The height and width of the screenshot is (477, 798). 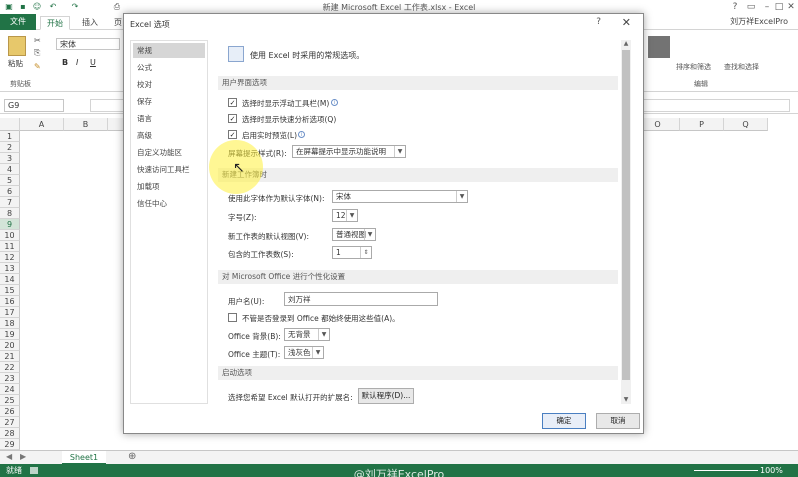 I want to click on scroll-up-icon: ▲, so click(x=626, y=44).